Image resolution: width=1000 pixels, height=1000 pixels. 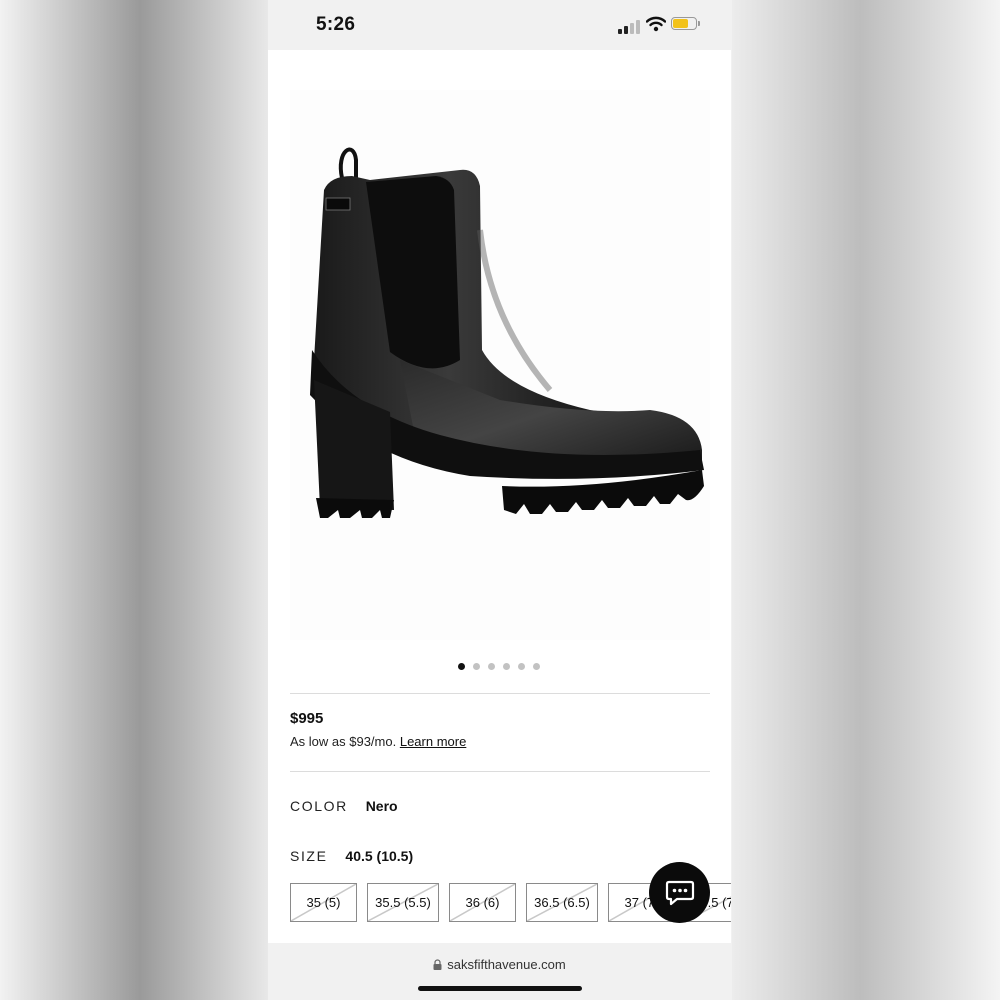 What do you see at coordinates (629, 27) in the screenshot?
I see `cellular-signal-icon` at bounding box center [629, 27].